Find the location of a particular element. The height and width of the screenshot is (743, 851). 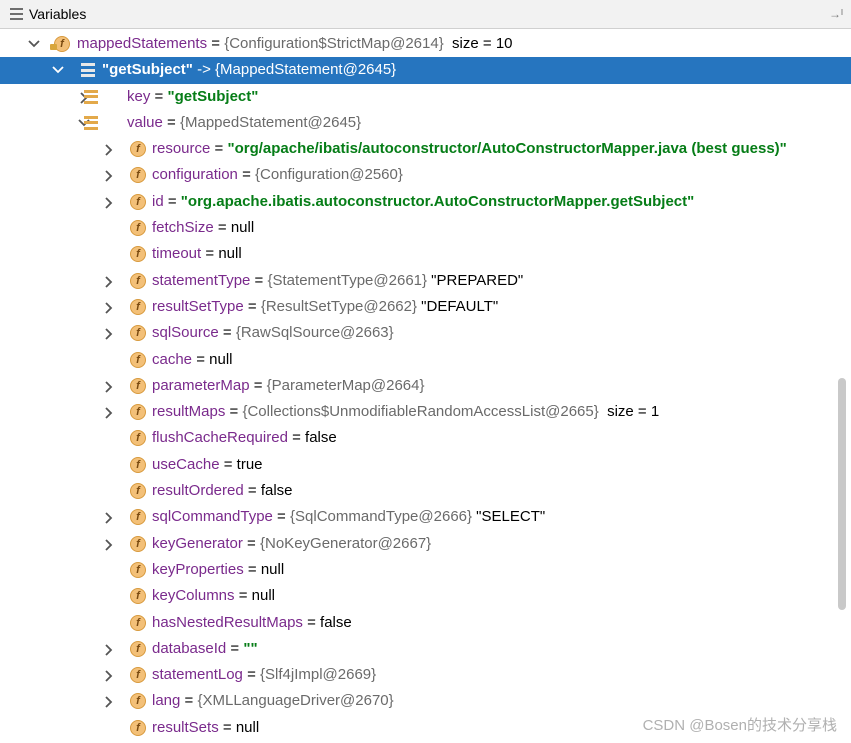

watermark: CSDN @Bosen的技术分享栈 is located at coordinates (739, 725).